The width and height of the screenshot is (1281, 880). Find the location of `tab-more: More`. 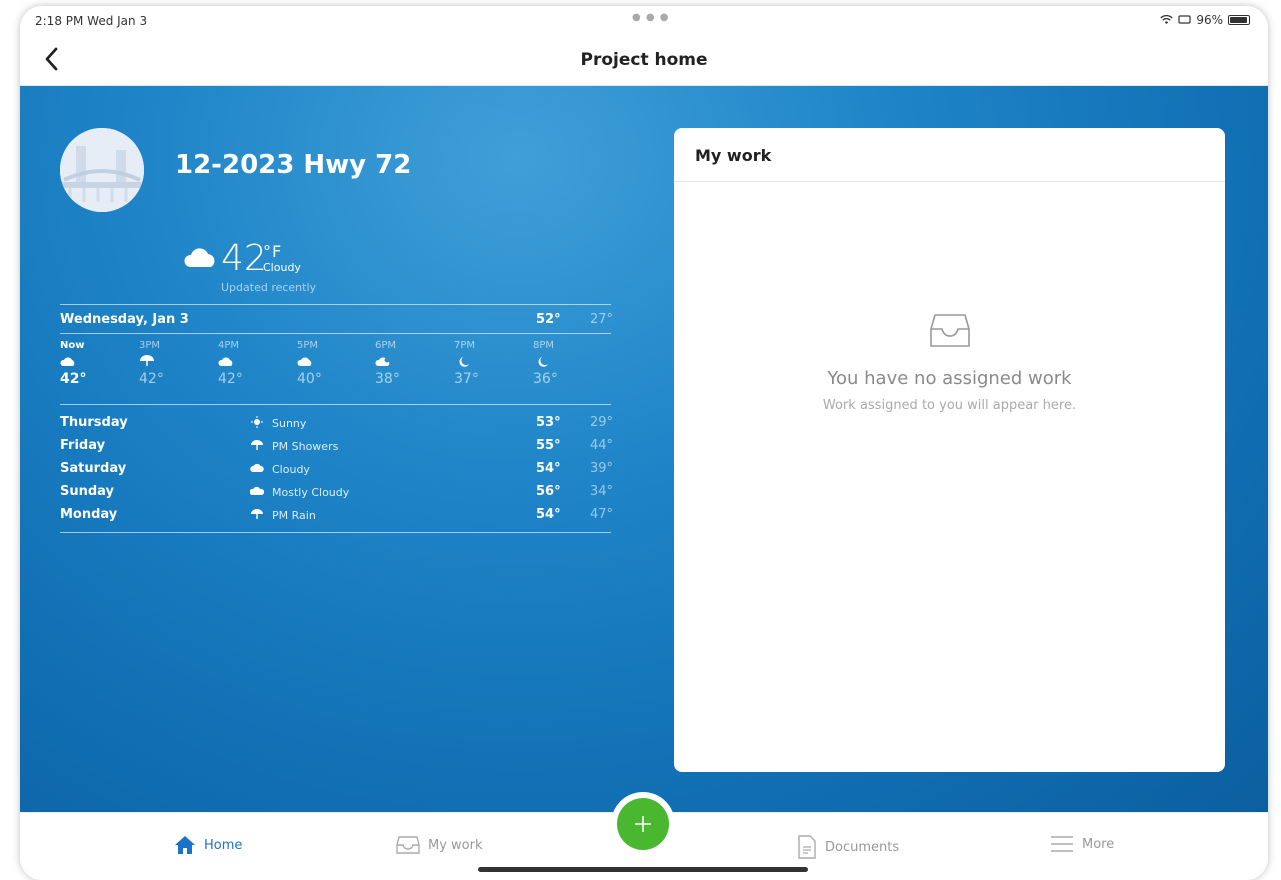

tab-more: More is located at coordinates (1082, 844).